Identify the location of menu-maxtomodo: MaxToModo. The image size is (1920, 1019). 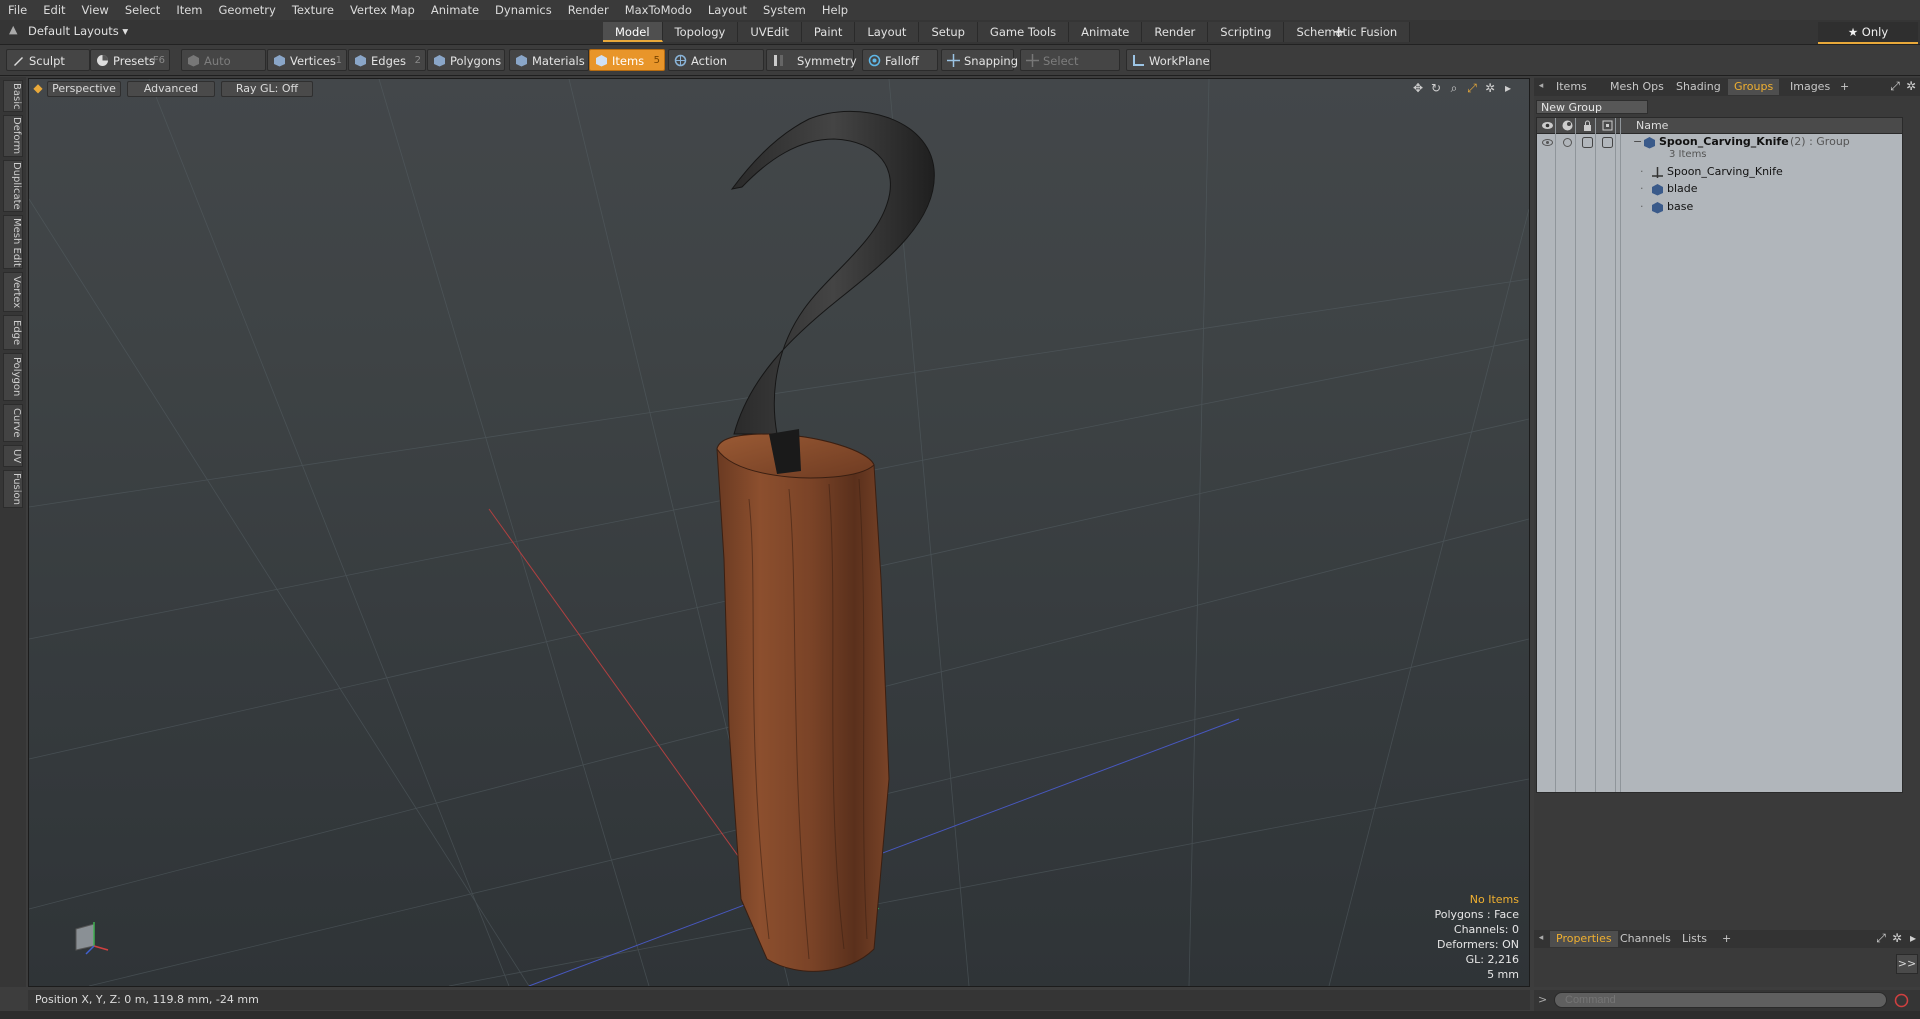
(658, 10).